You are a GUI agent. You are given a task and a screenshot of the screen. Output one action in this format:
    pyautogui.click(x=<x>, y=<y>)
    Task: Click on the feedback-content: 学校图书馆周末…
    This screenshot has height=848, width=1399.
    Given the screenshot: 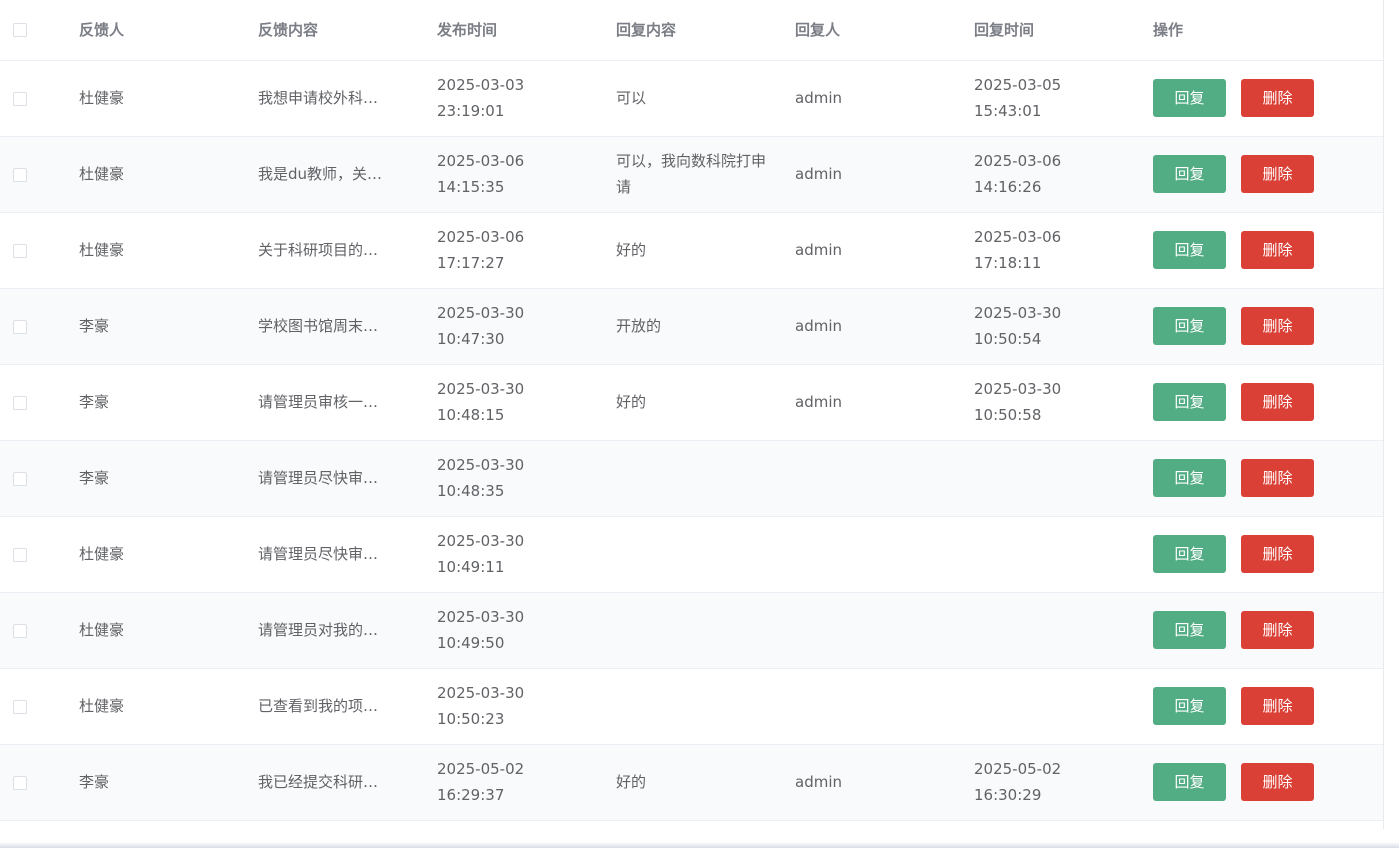 What is the action you would take?
    pyautogui.click(x=318, y=326)
    